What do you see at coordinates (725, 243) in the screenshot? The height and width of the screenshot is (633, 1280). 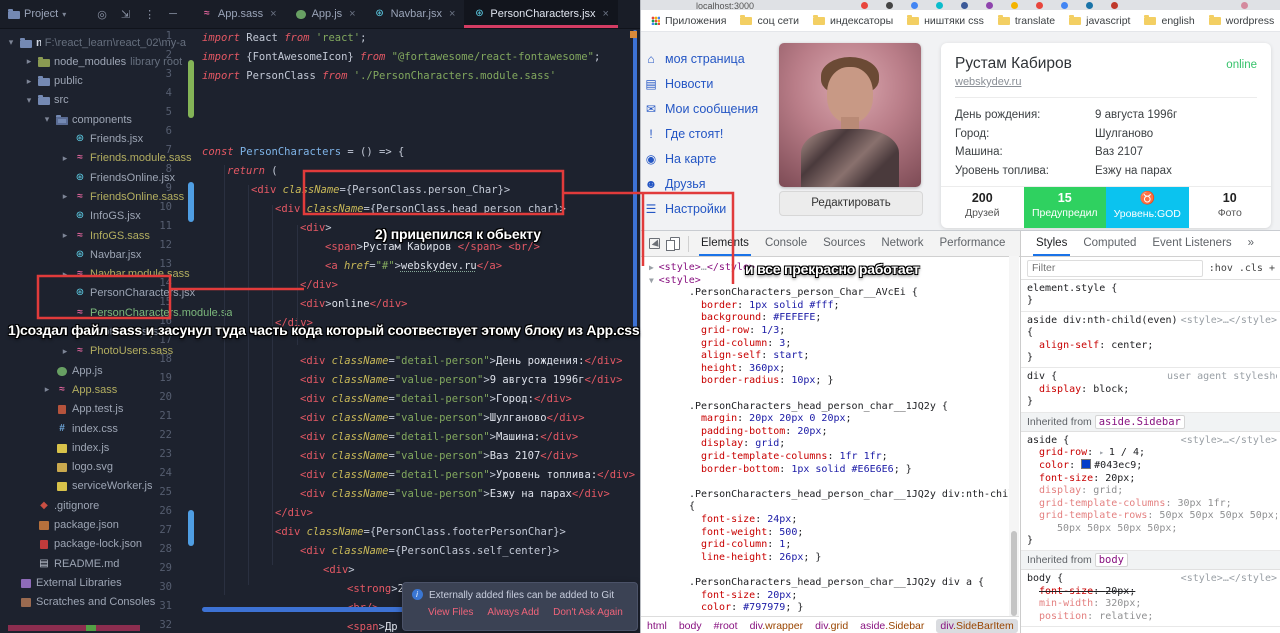 I see `devtools-tab-elements: Elements` at bounding box center [725, 243].